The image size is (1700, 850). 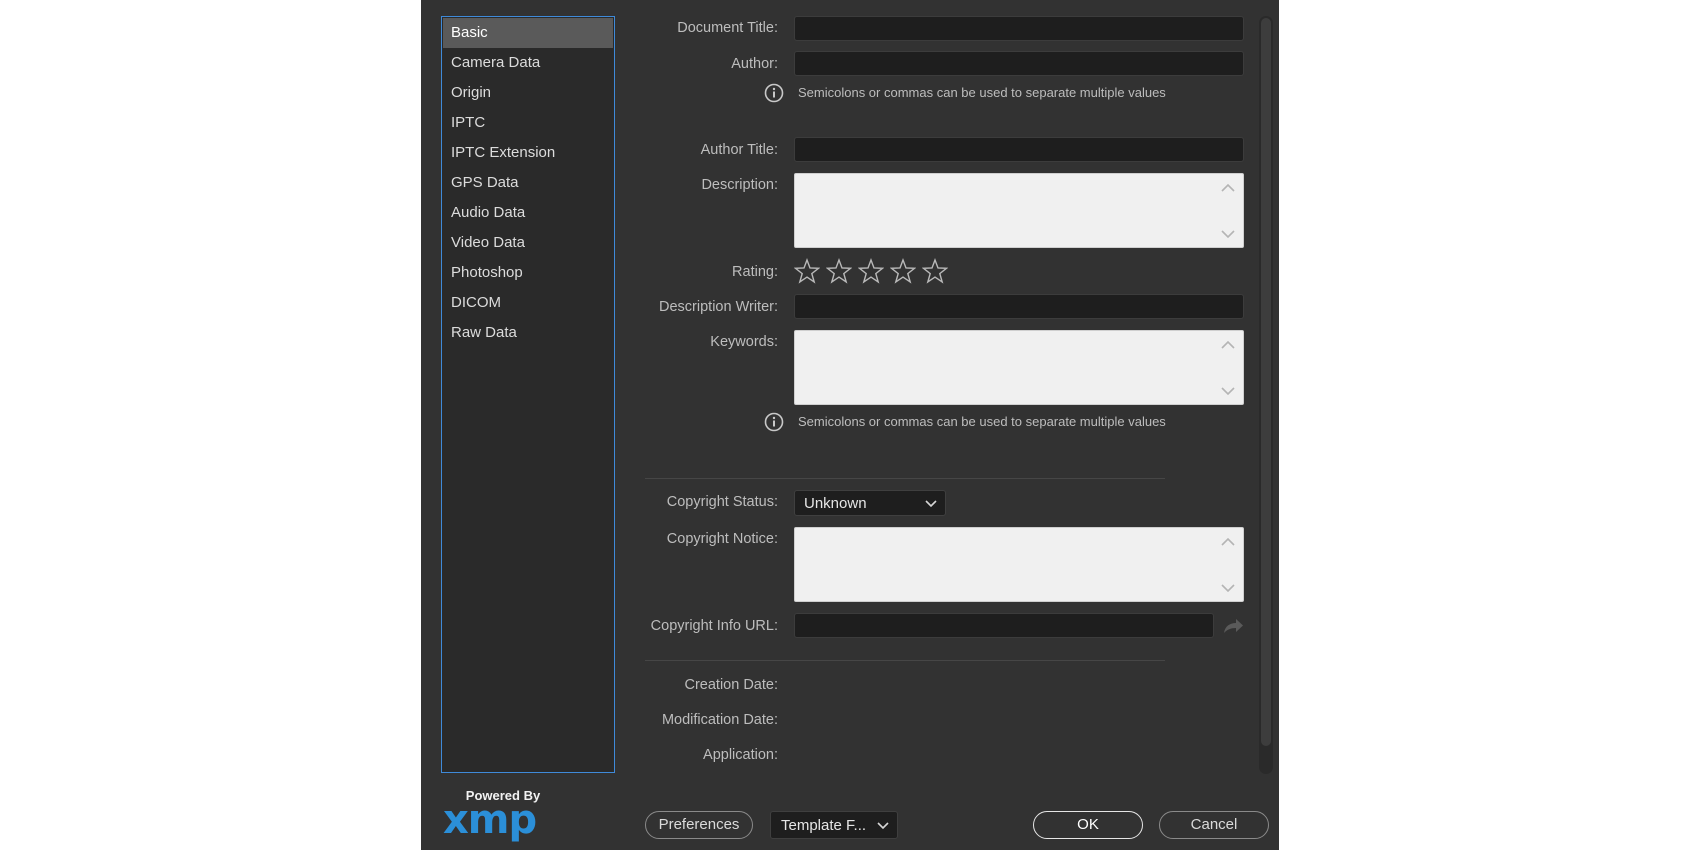 I want to click on copyright-status-select: Unknown, so click(x=870, y=503).